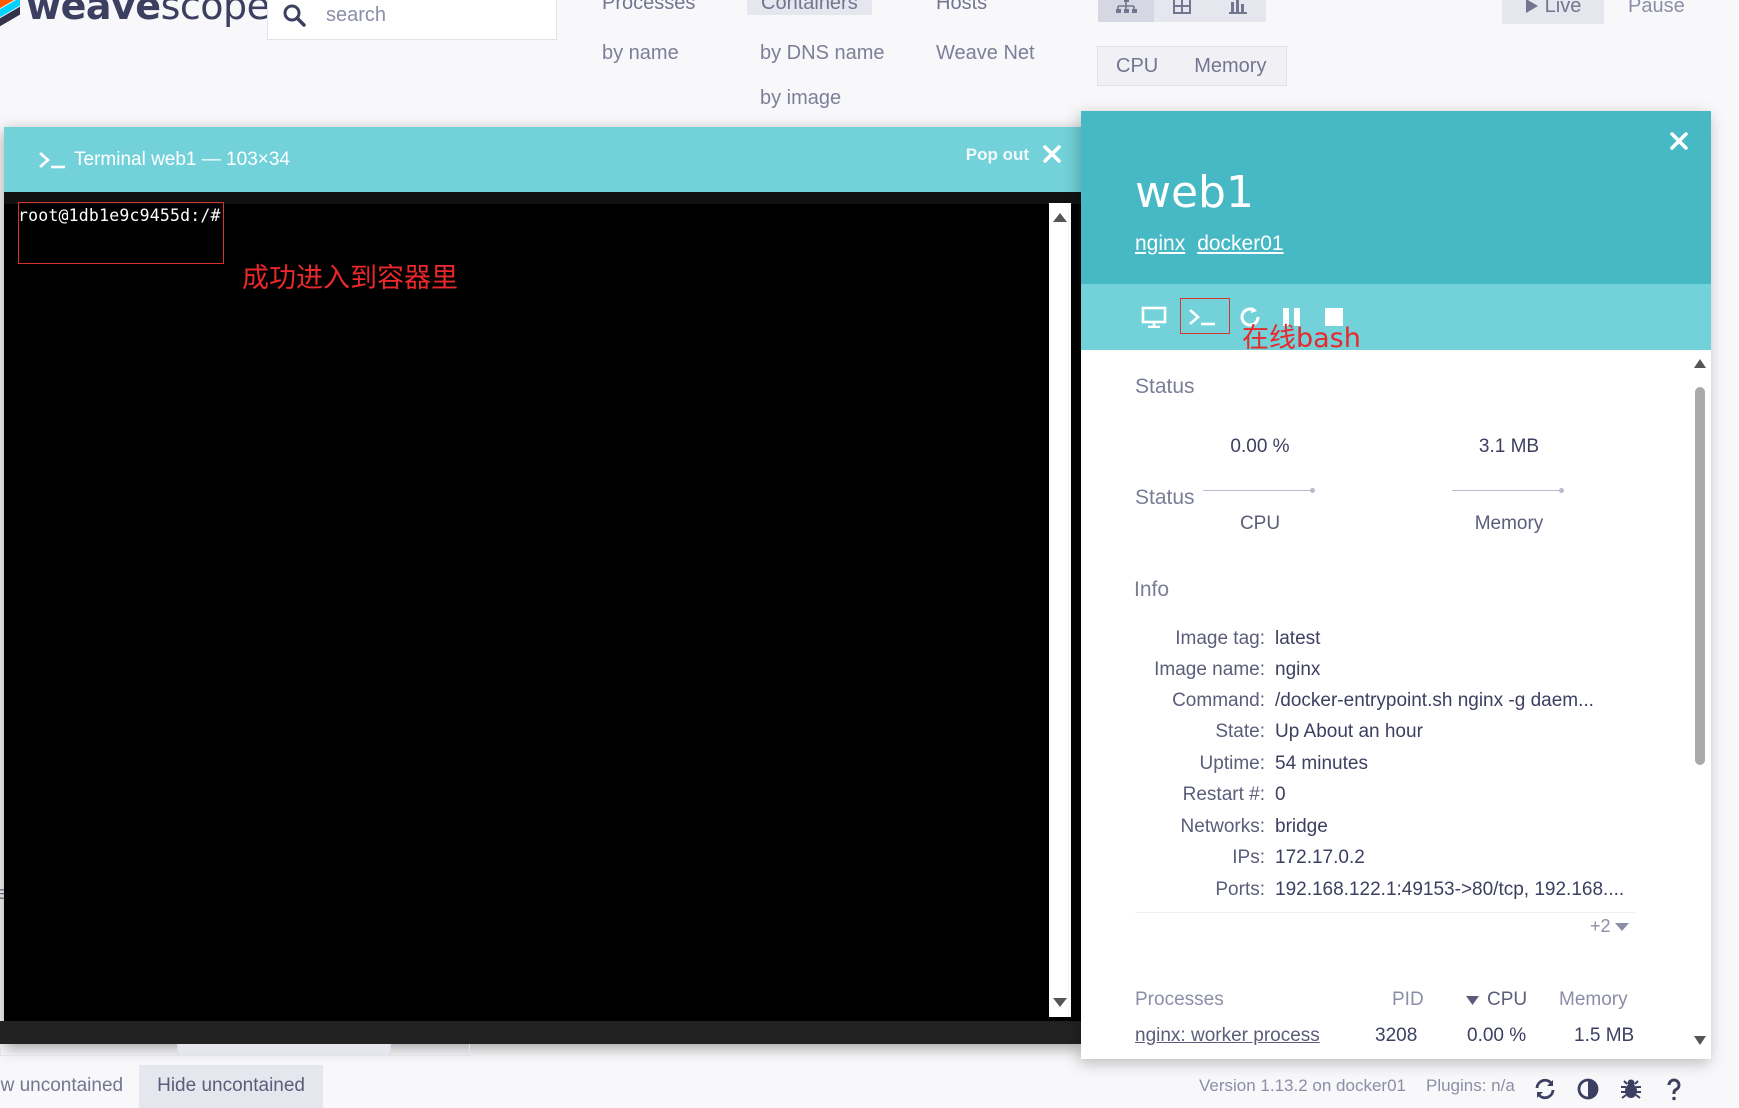 This screenshot has width=1739, height=1108. I want to click on topology-processes-by-name: by name, so click(640, 53).